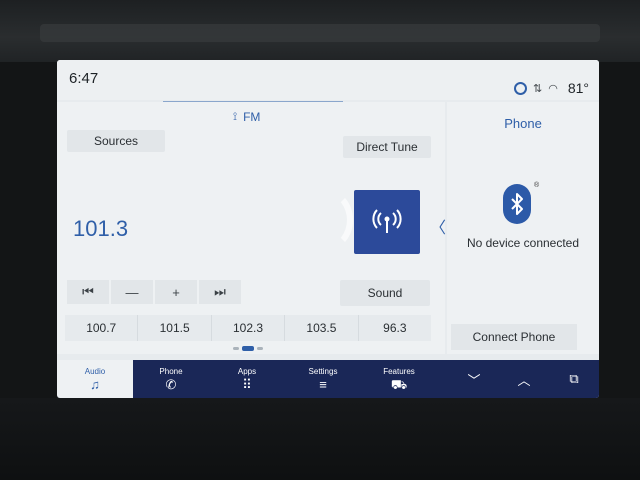 This screenshot has height=480, width=640. I want to click on nav-apps: Apps ⠿, so click(247, 379).